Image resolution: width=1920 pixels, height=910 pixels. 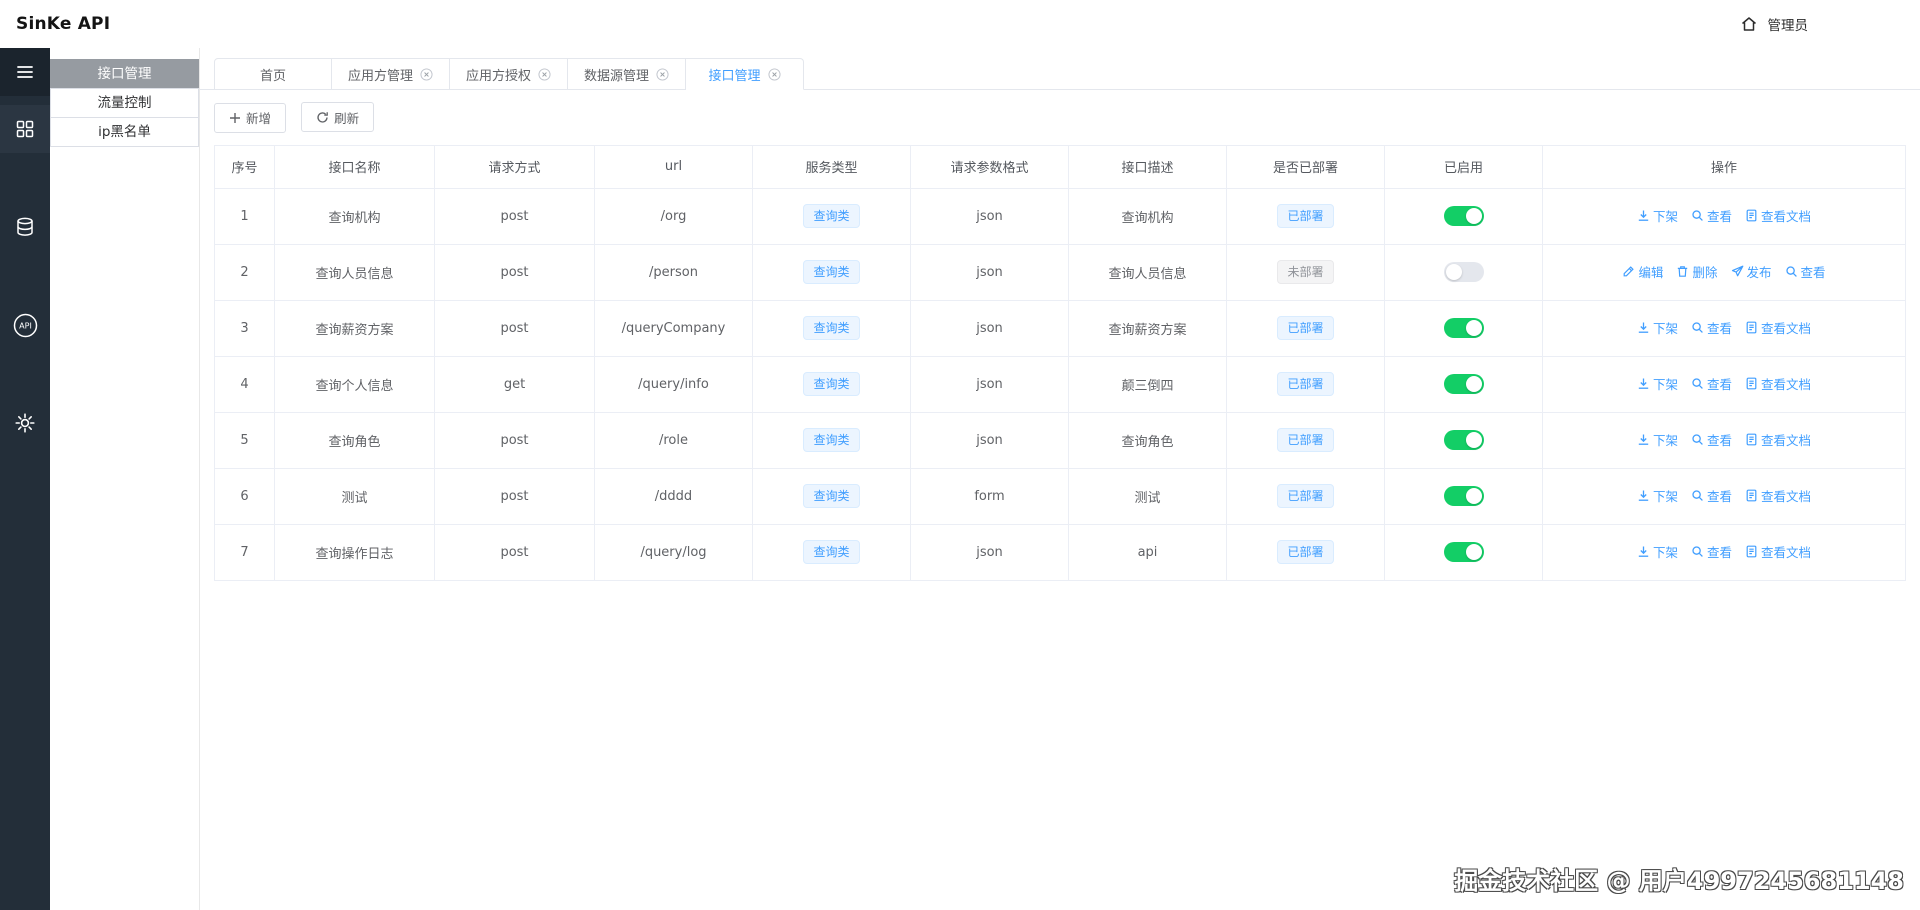 I want to click on table-row: 1 查询机构 post/org 查询类 json 查询机构 已部署 下架 查看 查看文档, so click(x=1060, y=216).